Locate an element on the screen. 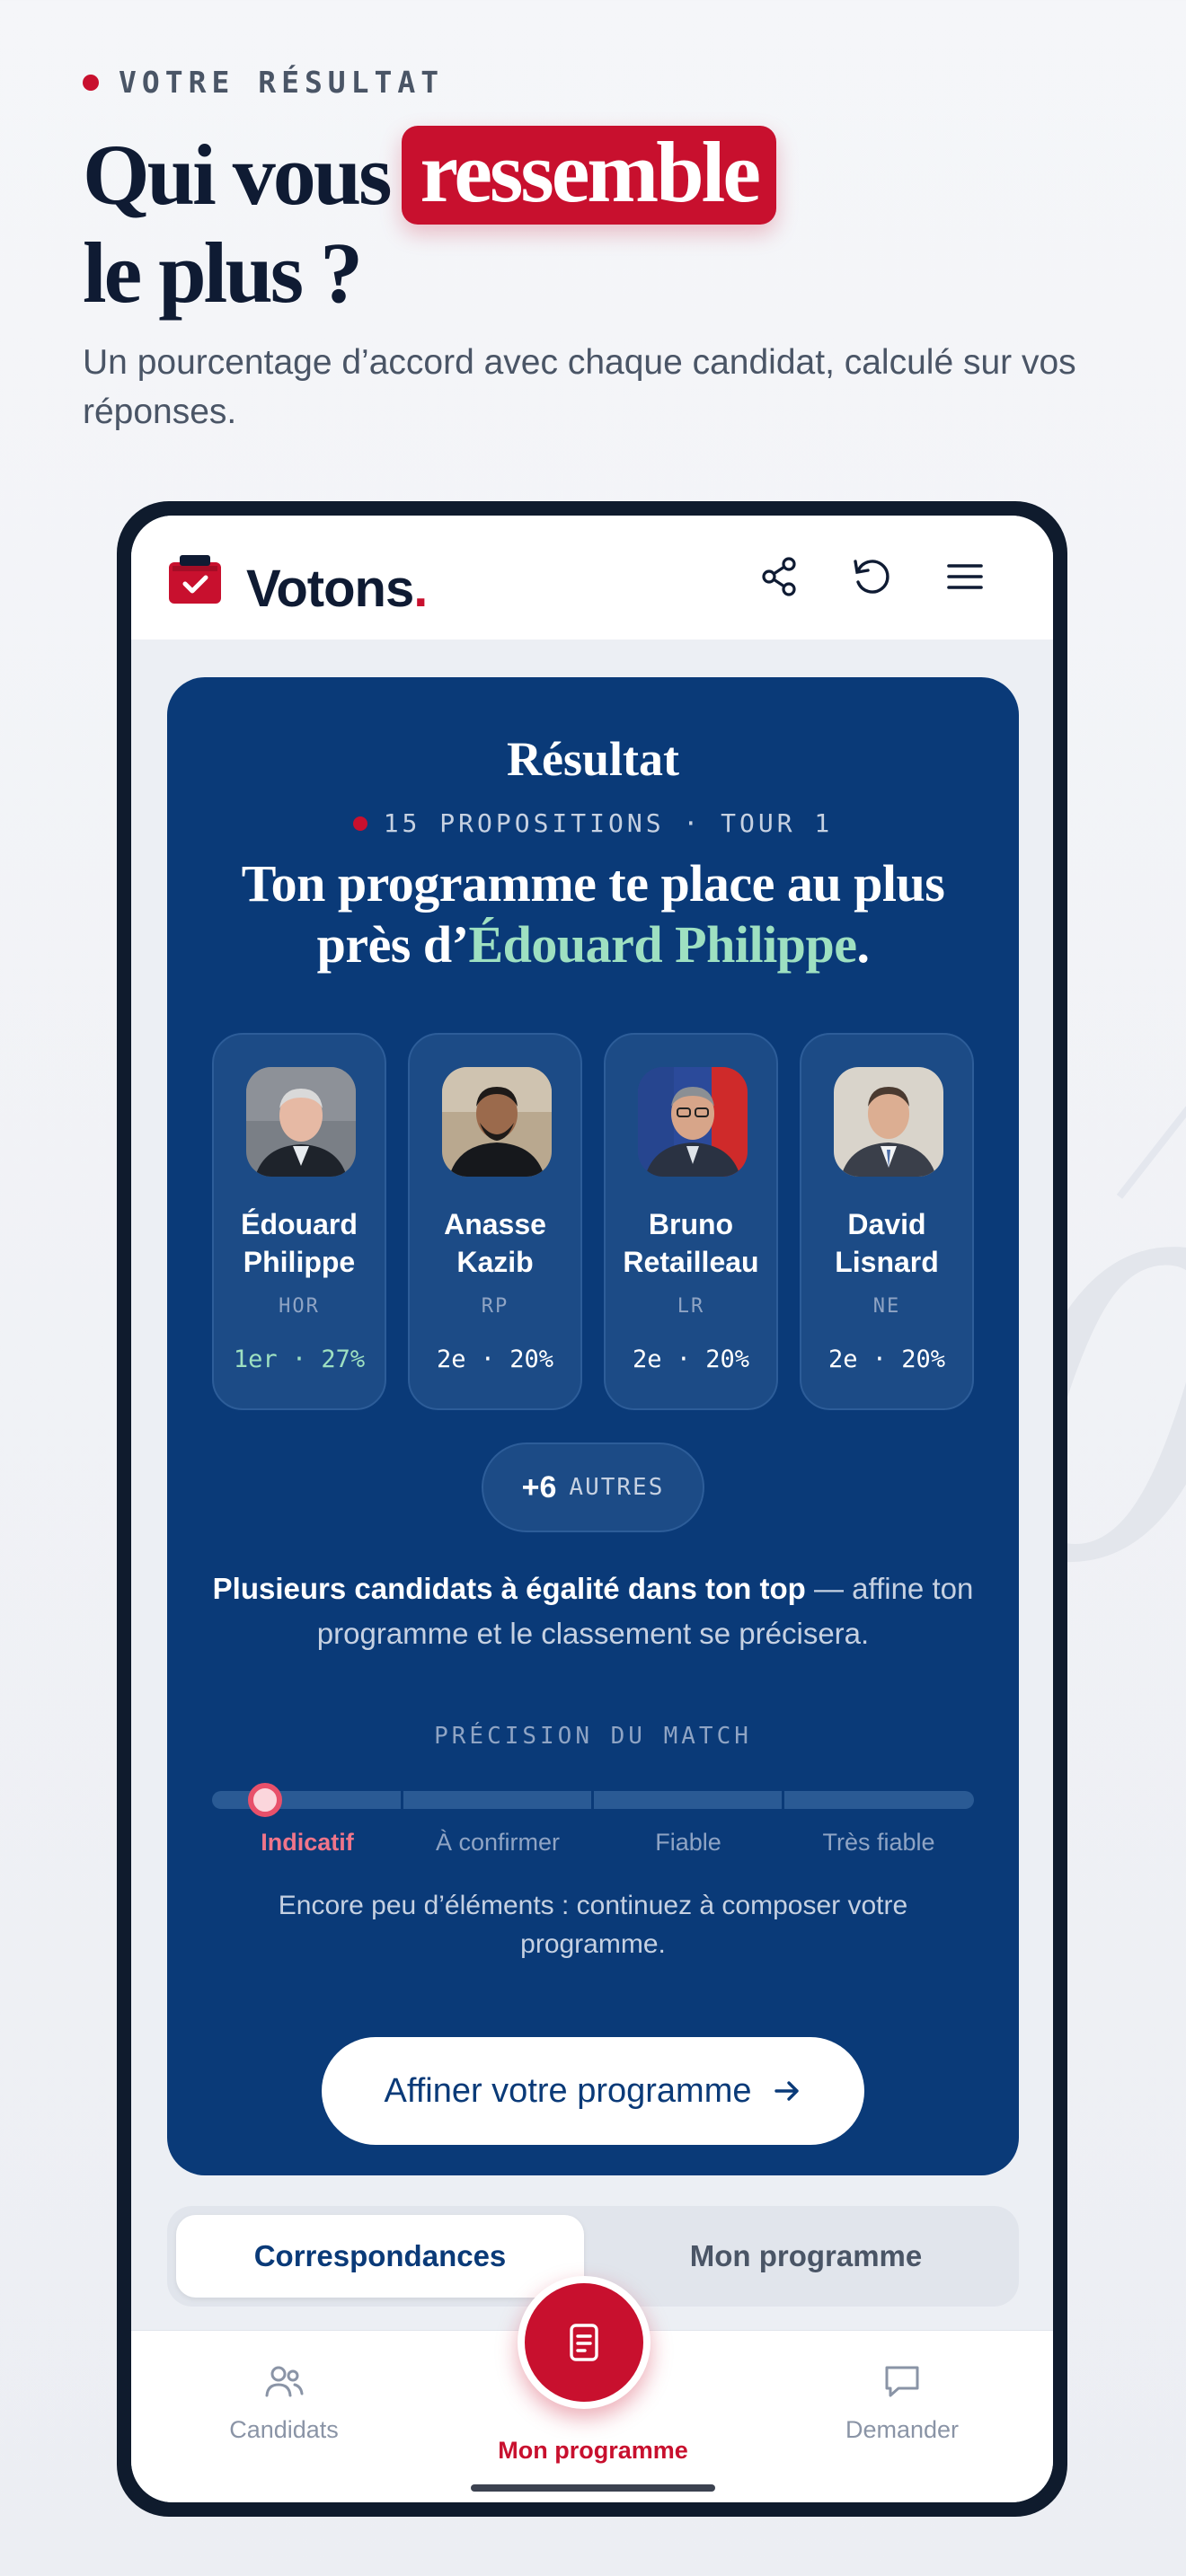  users-icon is located at coordinates (284, 2381).